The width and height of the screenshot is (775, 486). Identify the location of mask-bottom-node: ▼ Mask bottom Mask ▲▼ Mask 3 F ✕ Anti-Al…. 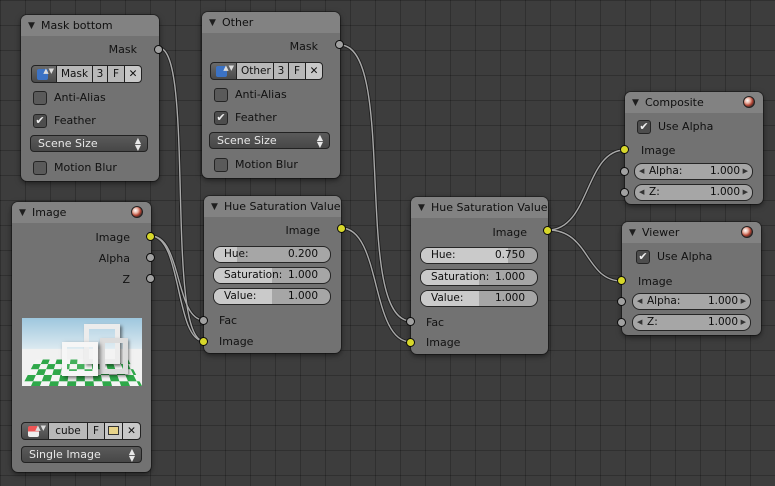
(92, 98).